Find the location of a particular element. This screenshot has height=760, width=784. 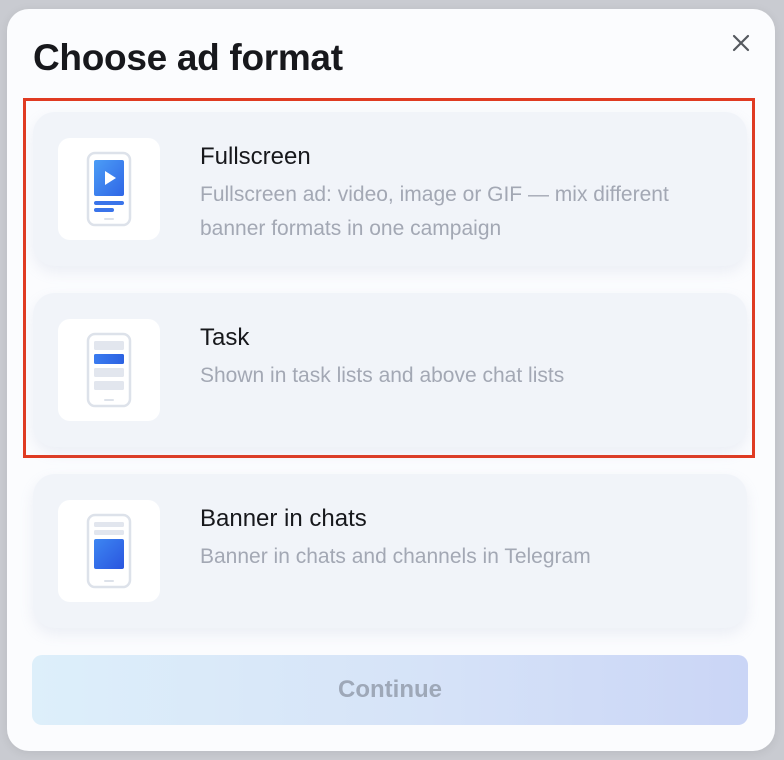

close-button is located at coordinates (741, 43).